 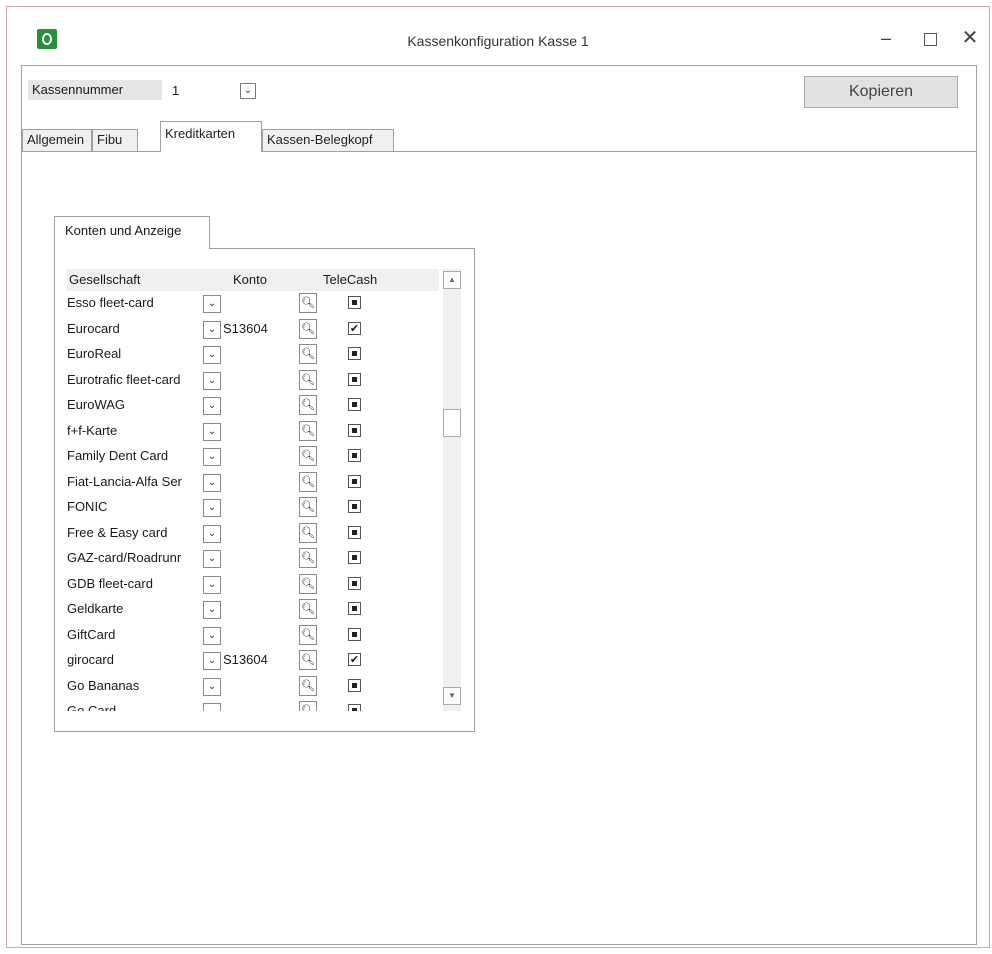 I want to click on table-row: girocard ⌄ S13604 🔍︎ ✔, so click(x=253, y=661).